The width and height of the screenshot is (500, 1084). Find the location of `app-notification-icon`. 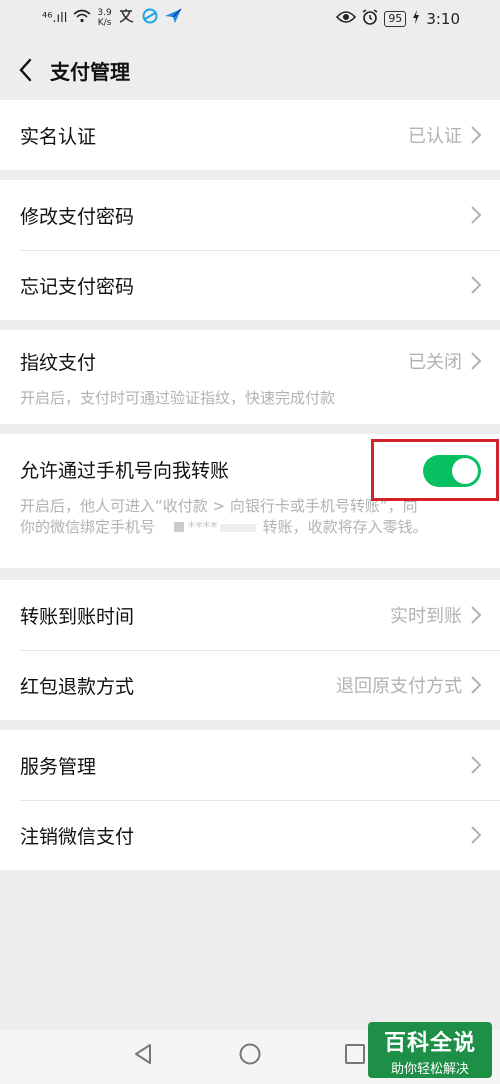

app-notification-icon is located at coordinates (173, 18).